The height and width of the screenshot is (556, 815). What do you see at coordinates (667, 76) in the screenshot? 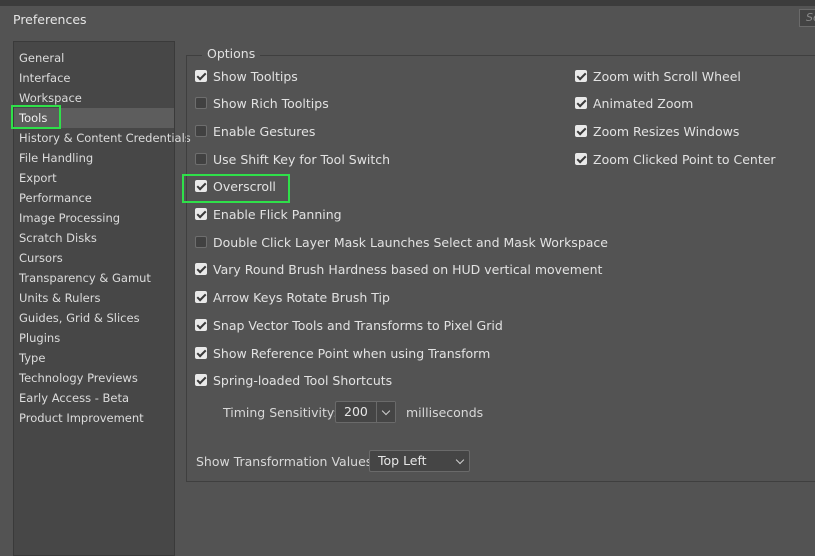
I see `option-label: Zoom with Scroll Wheel` at bounding box center [667, 76].